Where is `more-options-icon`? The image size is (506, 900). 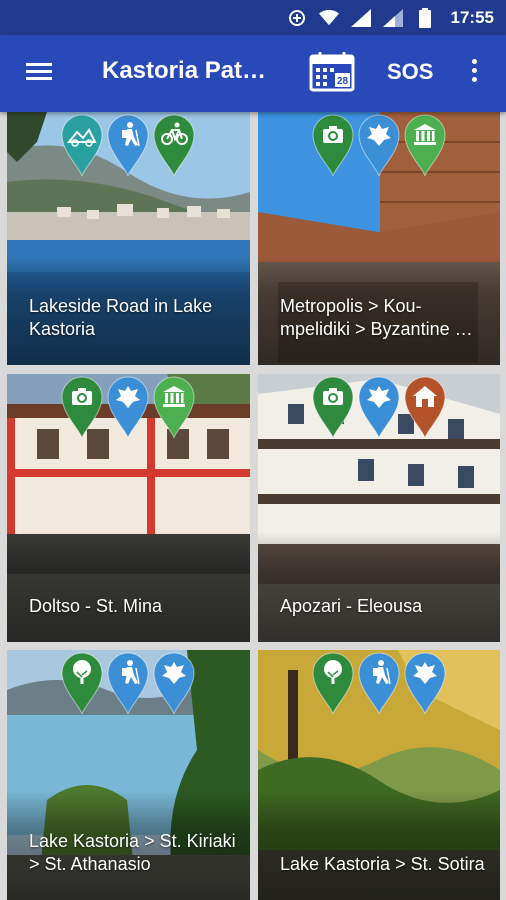
more-options-icon is located at coordinates (474, 74).